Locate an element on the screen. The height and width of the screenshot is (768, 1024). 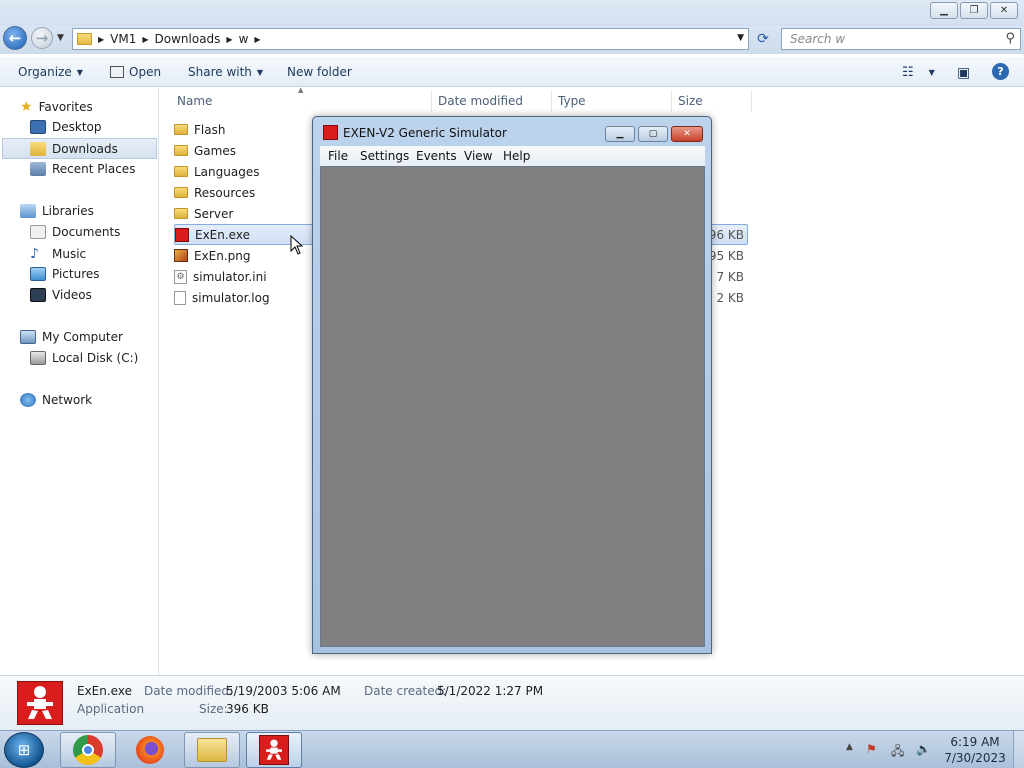
taskbar-chrome is located at coordinates (88, 750).